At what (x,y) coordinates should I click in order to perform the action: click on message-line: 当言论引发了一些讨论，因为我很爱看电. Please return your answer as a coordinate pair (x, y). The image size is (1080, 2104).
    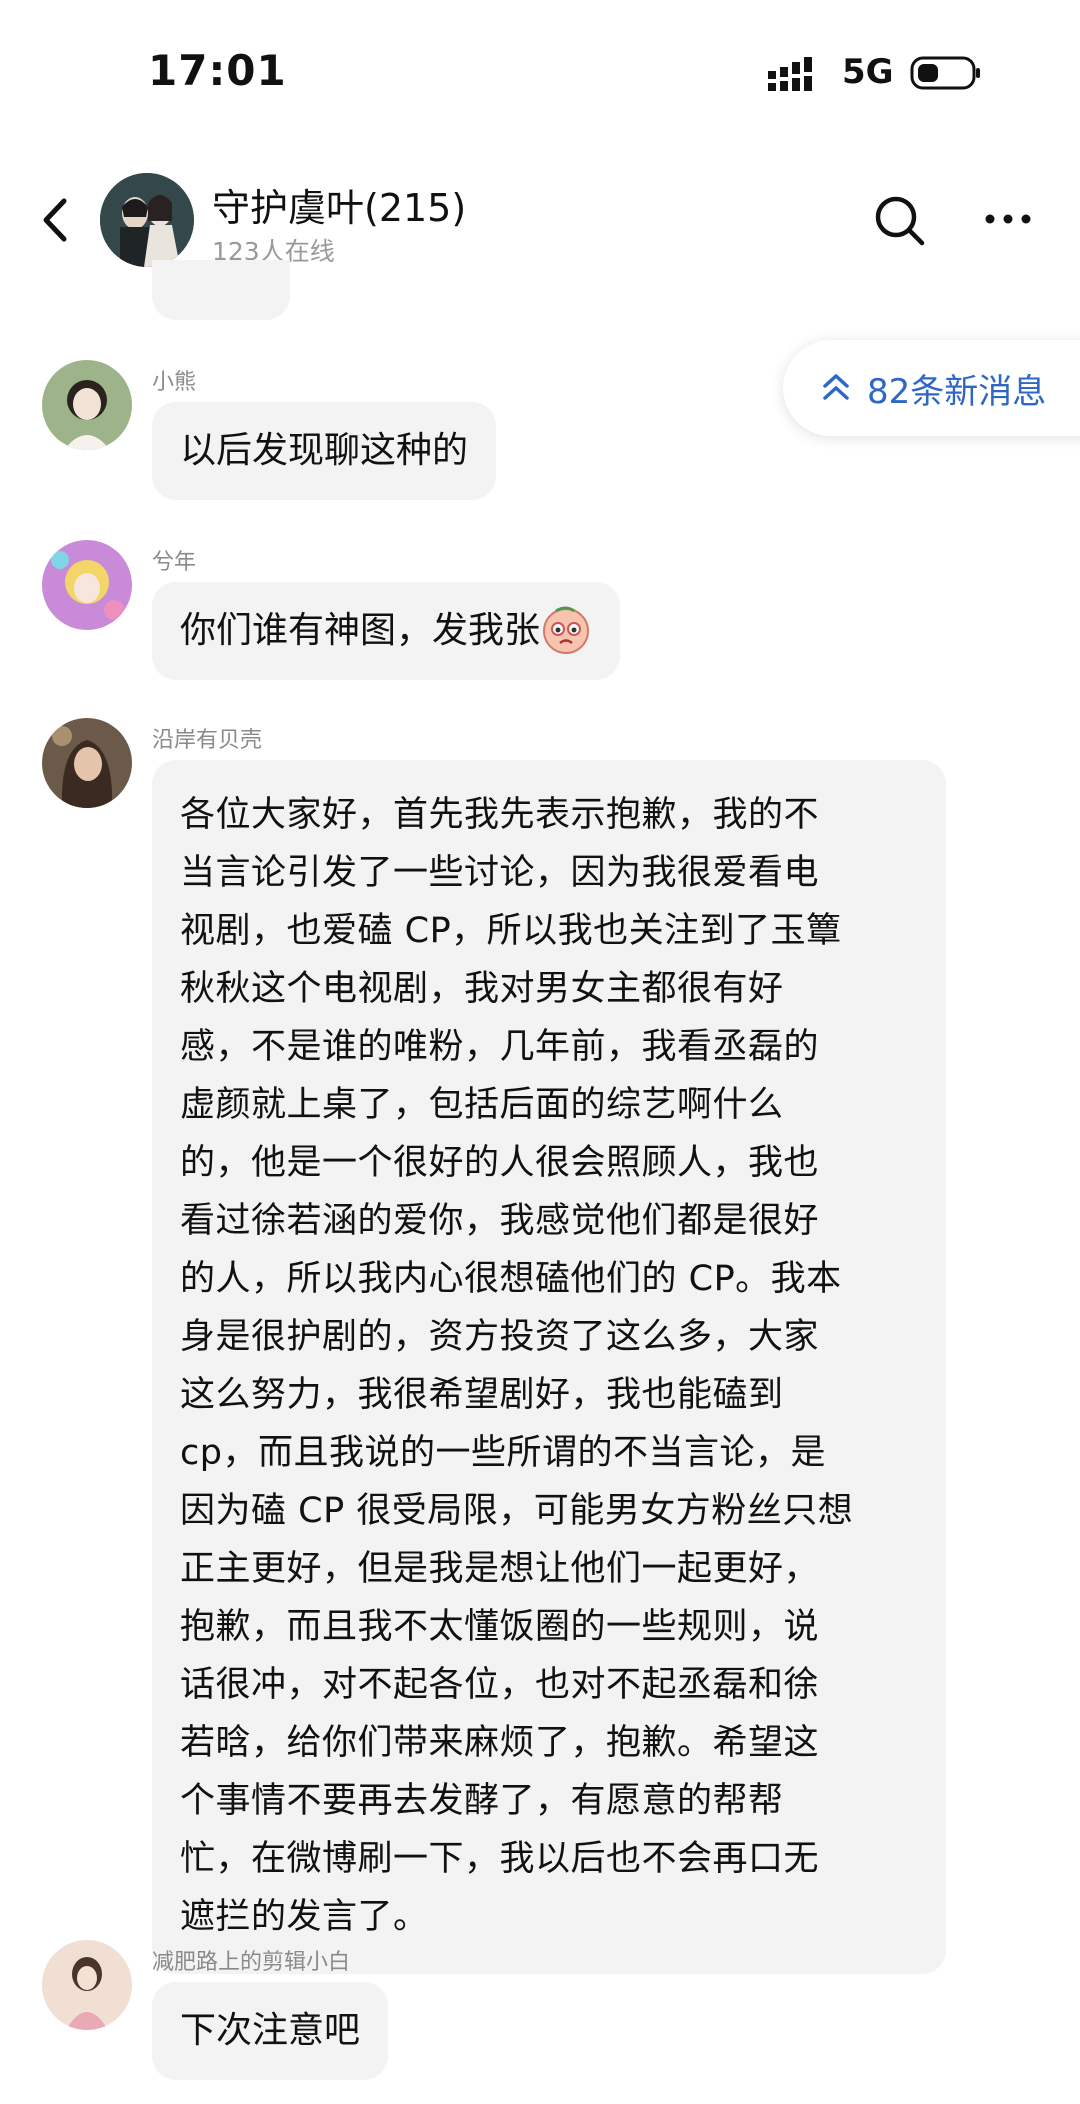
    Looking at the image, I should click on (500, 873).